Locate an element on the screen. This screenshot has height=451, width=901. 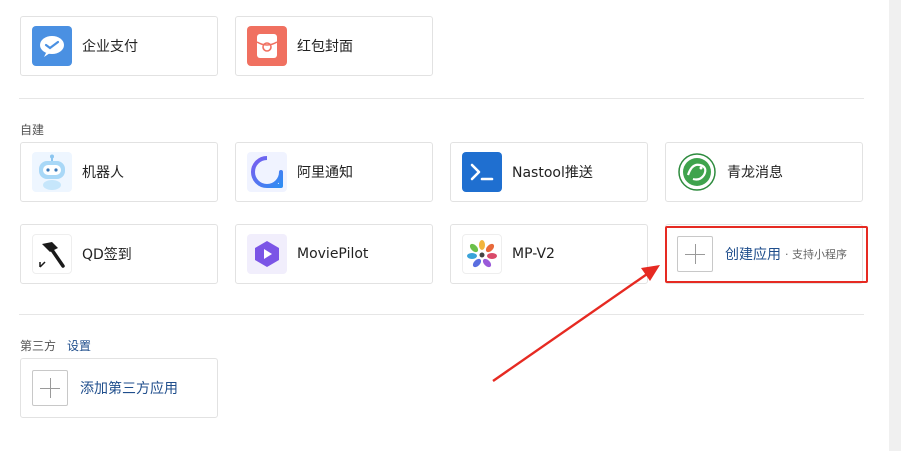
app-card-qd: QD签到 is located at coordinates (119, 254).